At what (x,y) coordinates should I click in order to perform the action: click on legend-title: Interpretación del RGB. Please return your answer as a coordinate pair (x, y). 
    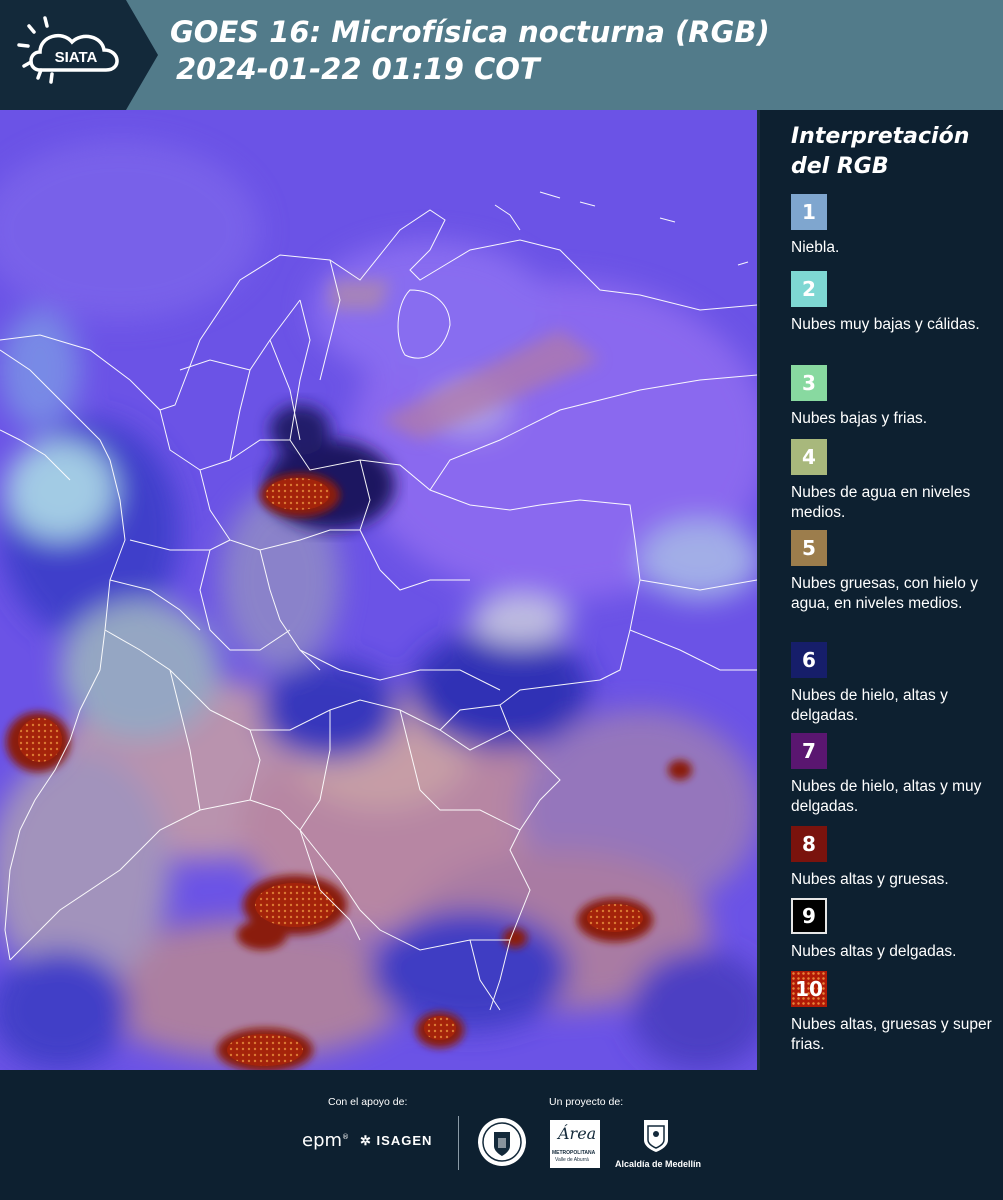
    Looking at the image, I should click on (880, 152).